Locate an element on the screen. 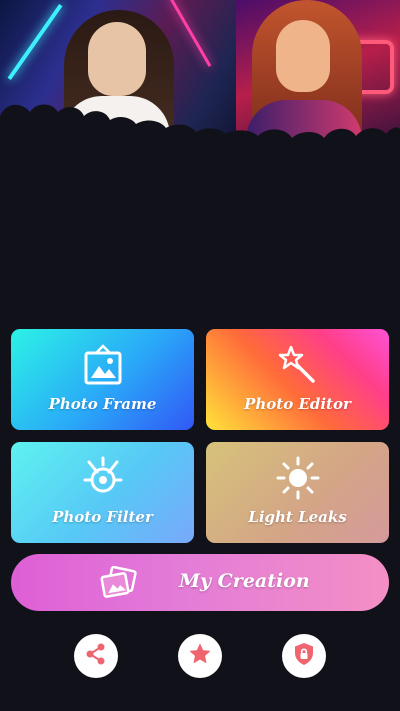  sun-icon is located at coordinates (297, 478).